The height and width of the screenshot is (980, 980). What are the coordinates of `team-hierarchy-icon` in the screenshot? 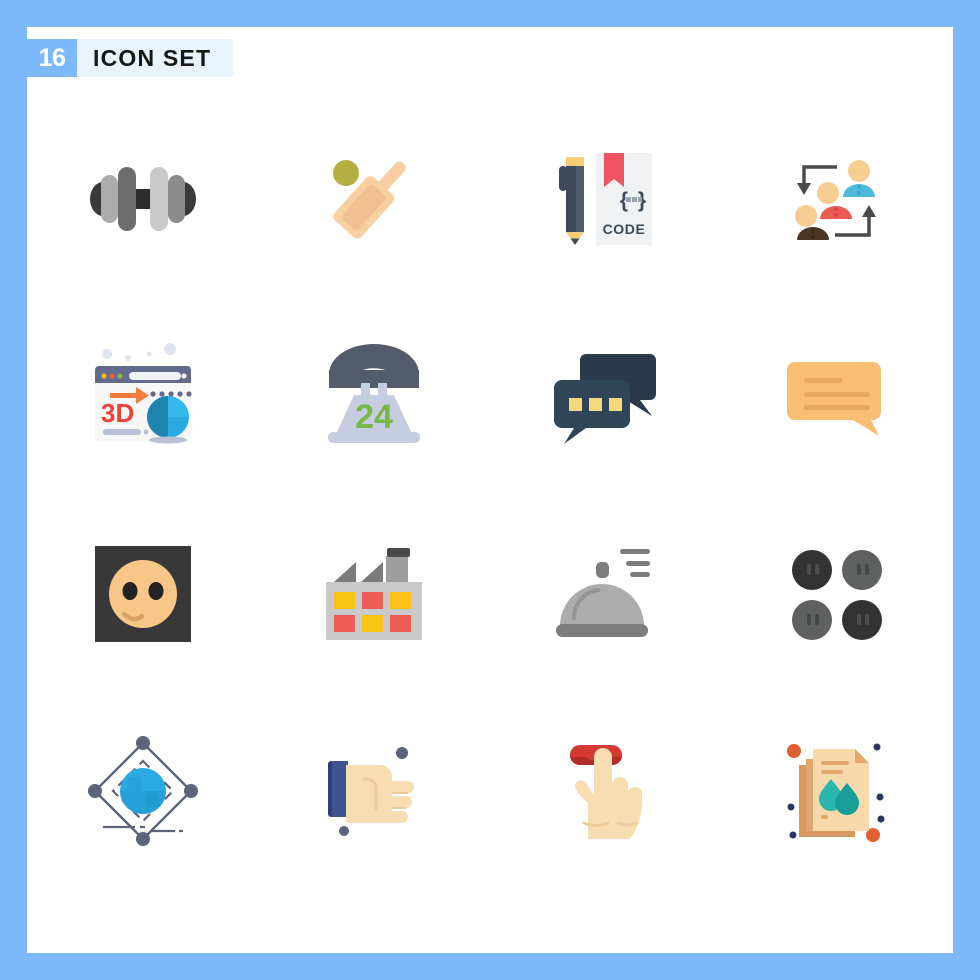 It's located at (837, 199).